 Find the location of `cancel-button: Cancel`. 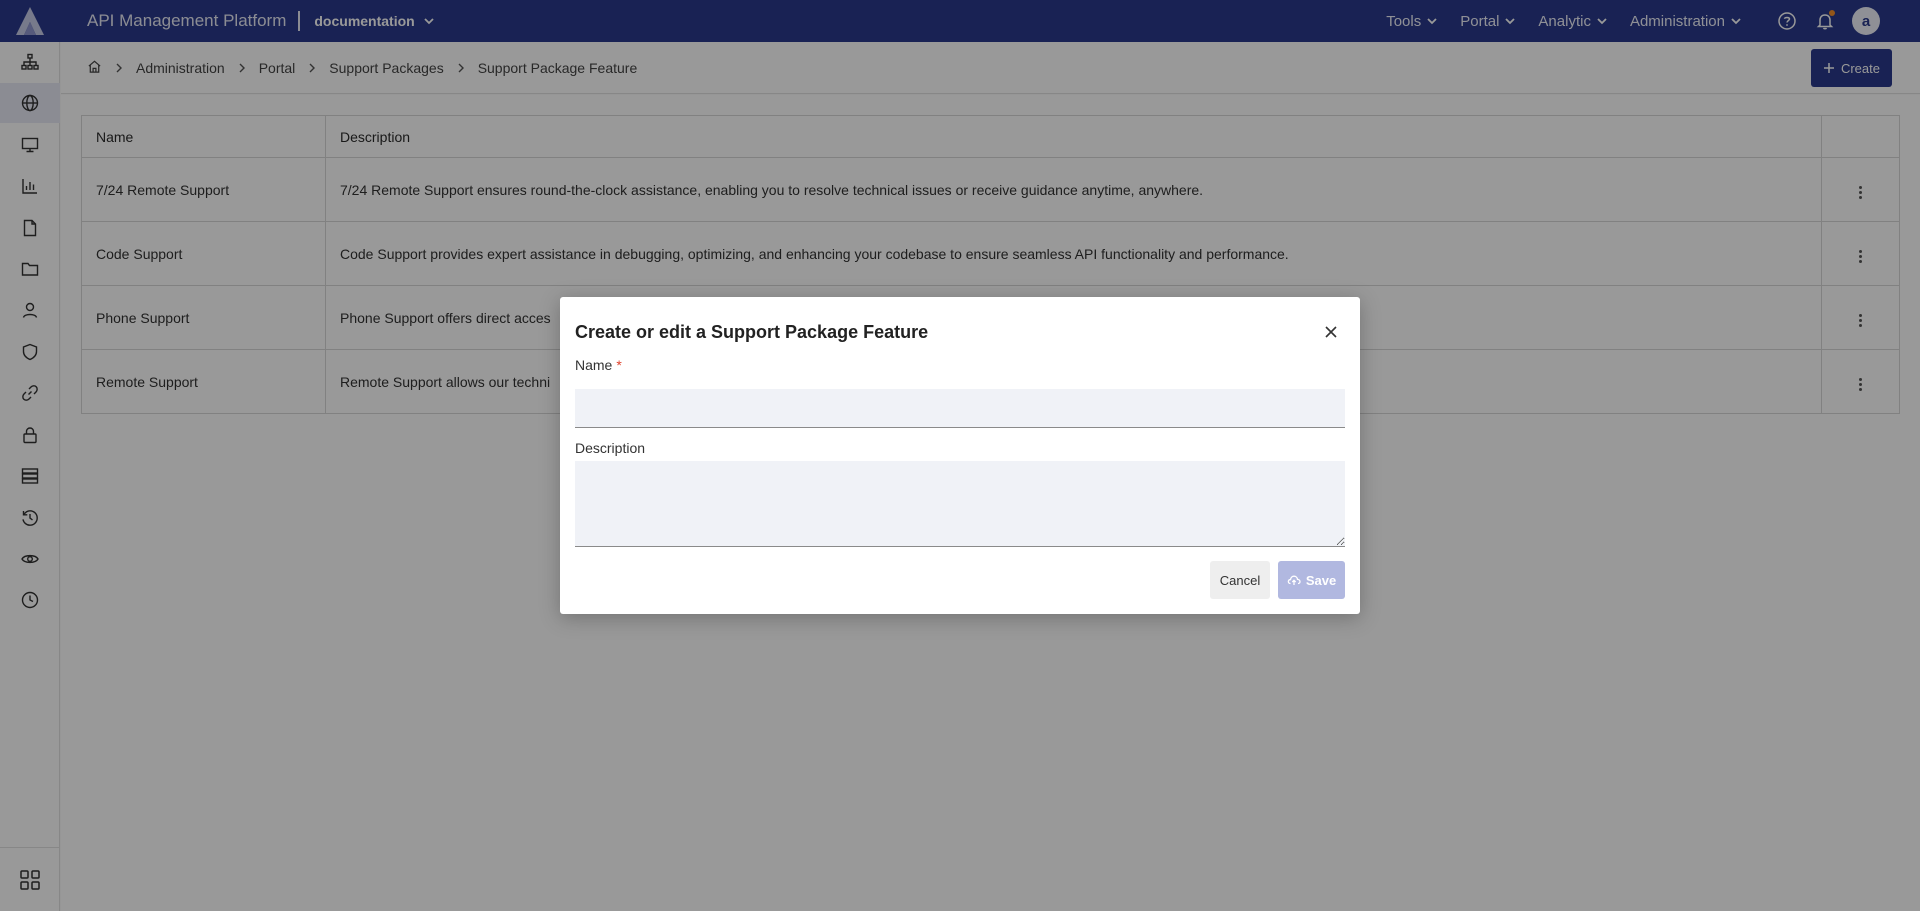

cancel-button: Cancel is located at coordinates (1240, 580).